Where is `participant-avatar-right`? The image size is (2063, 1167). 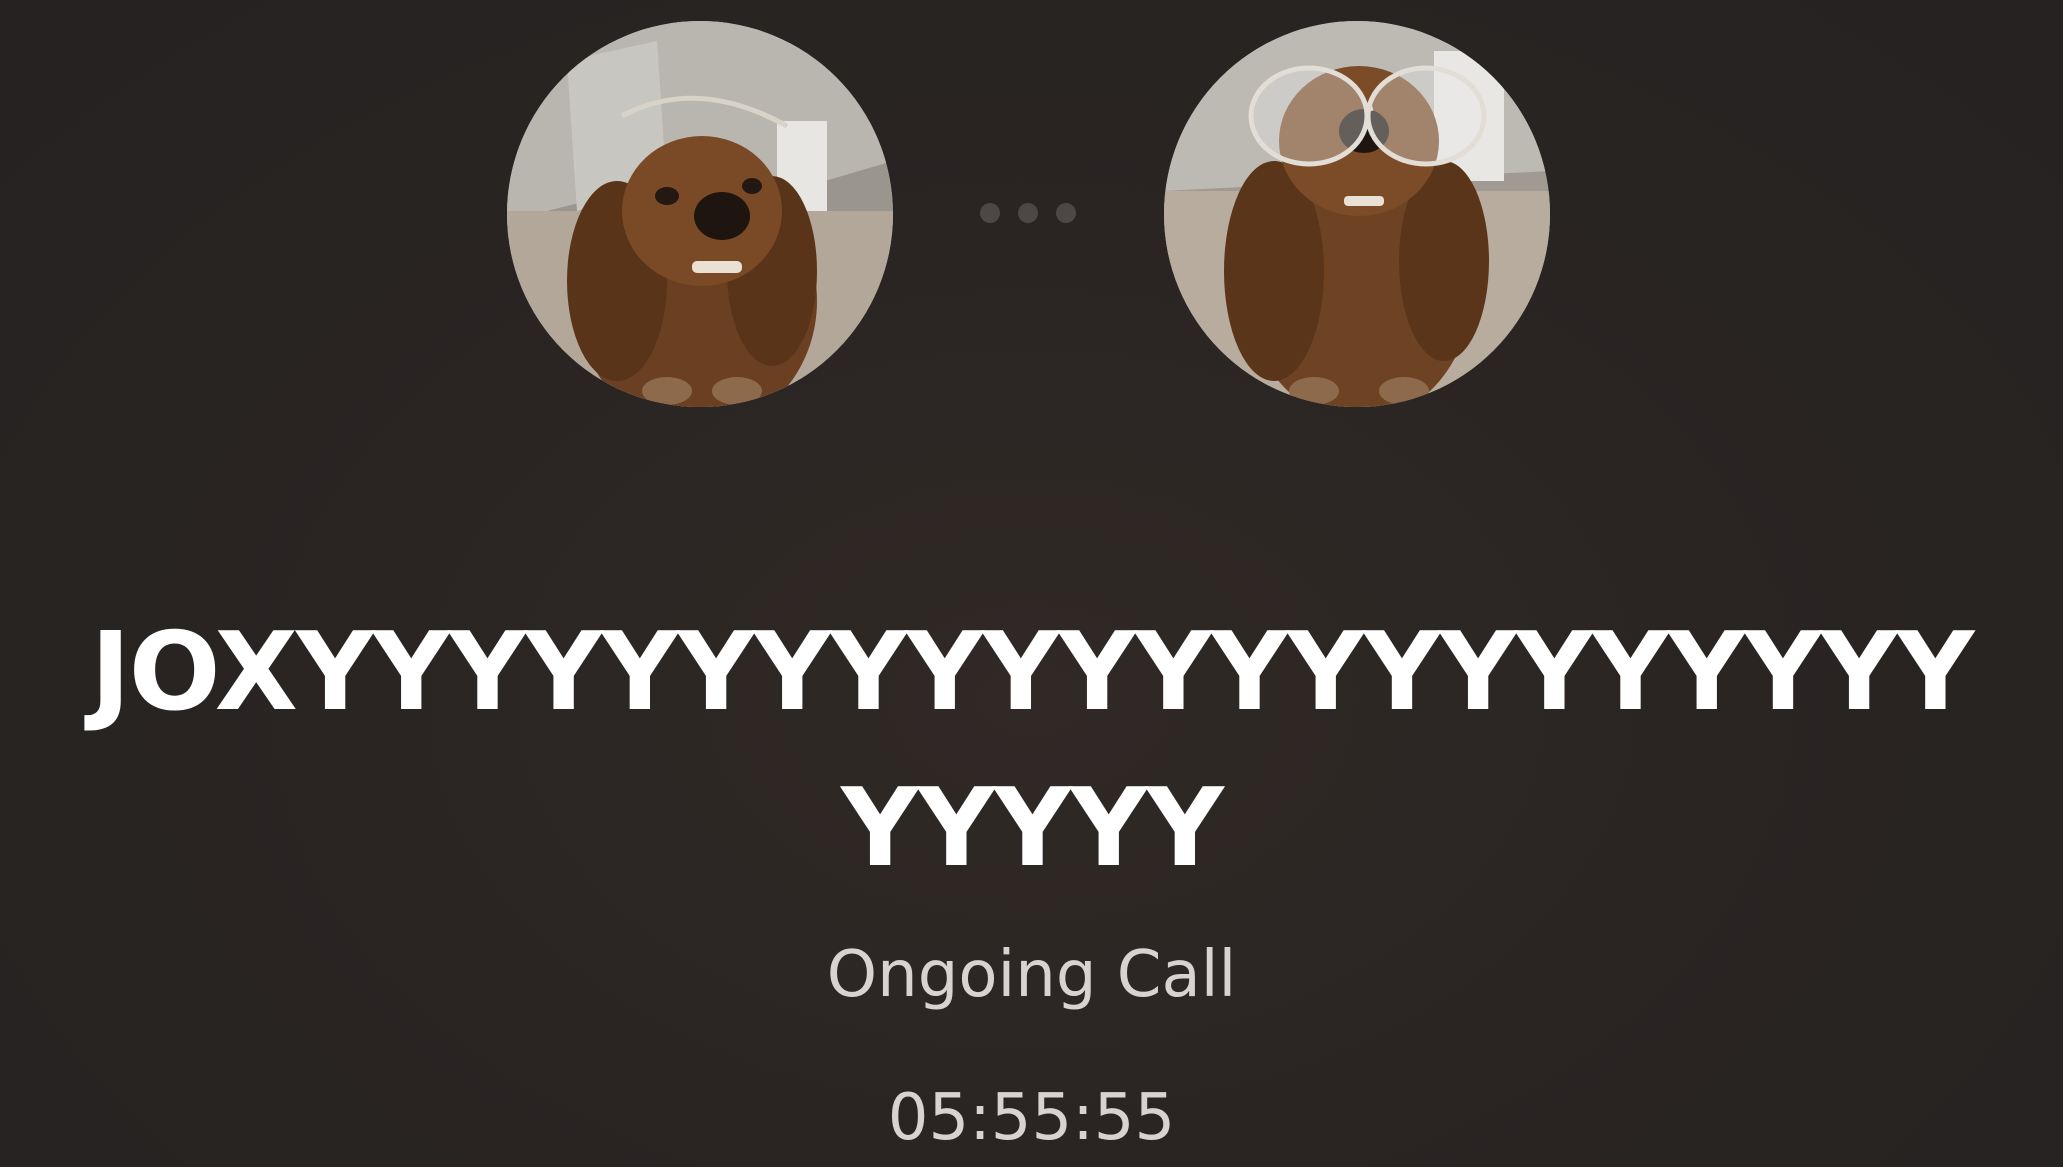
participant-avatar-right is located at coordinates (1357, 214).